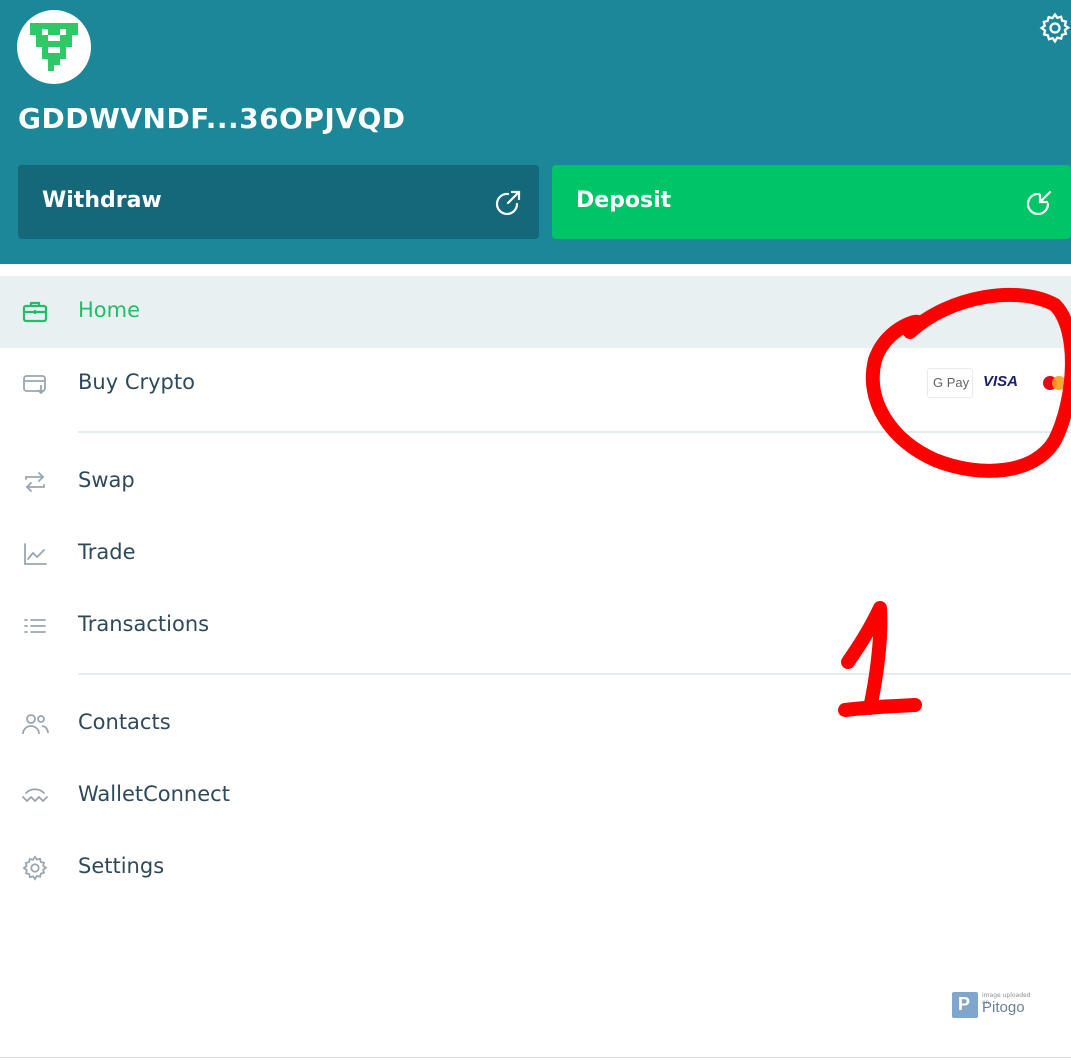  I want to click on withdraw-label: Withdraw, so click(102, 200).